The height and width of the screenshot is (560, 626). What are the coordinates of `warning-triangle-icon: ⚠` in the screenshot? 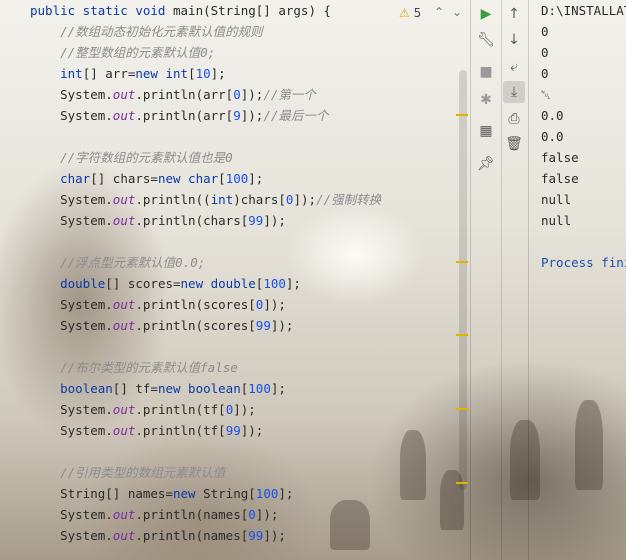 It's located at (404, 13).